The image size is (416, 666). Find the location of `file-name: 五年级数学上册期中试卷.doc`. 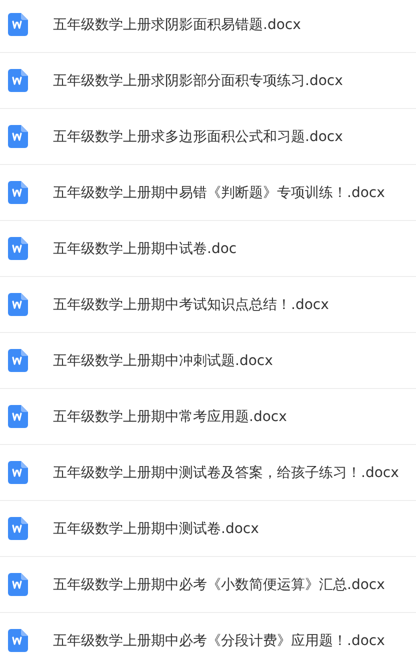

file-name: 五年级数学上册期中试卷.doc is located at coordinates (145, 249).